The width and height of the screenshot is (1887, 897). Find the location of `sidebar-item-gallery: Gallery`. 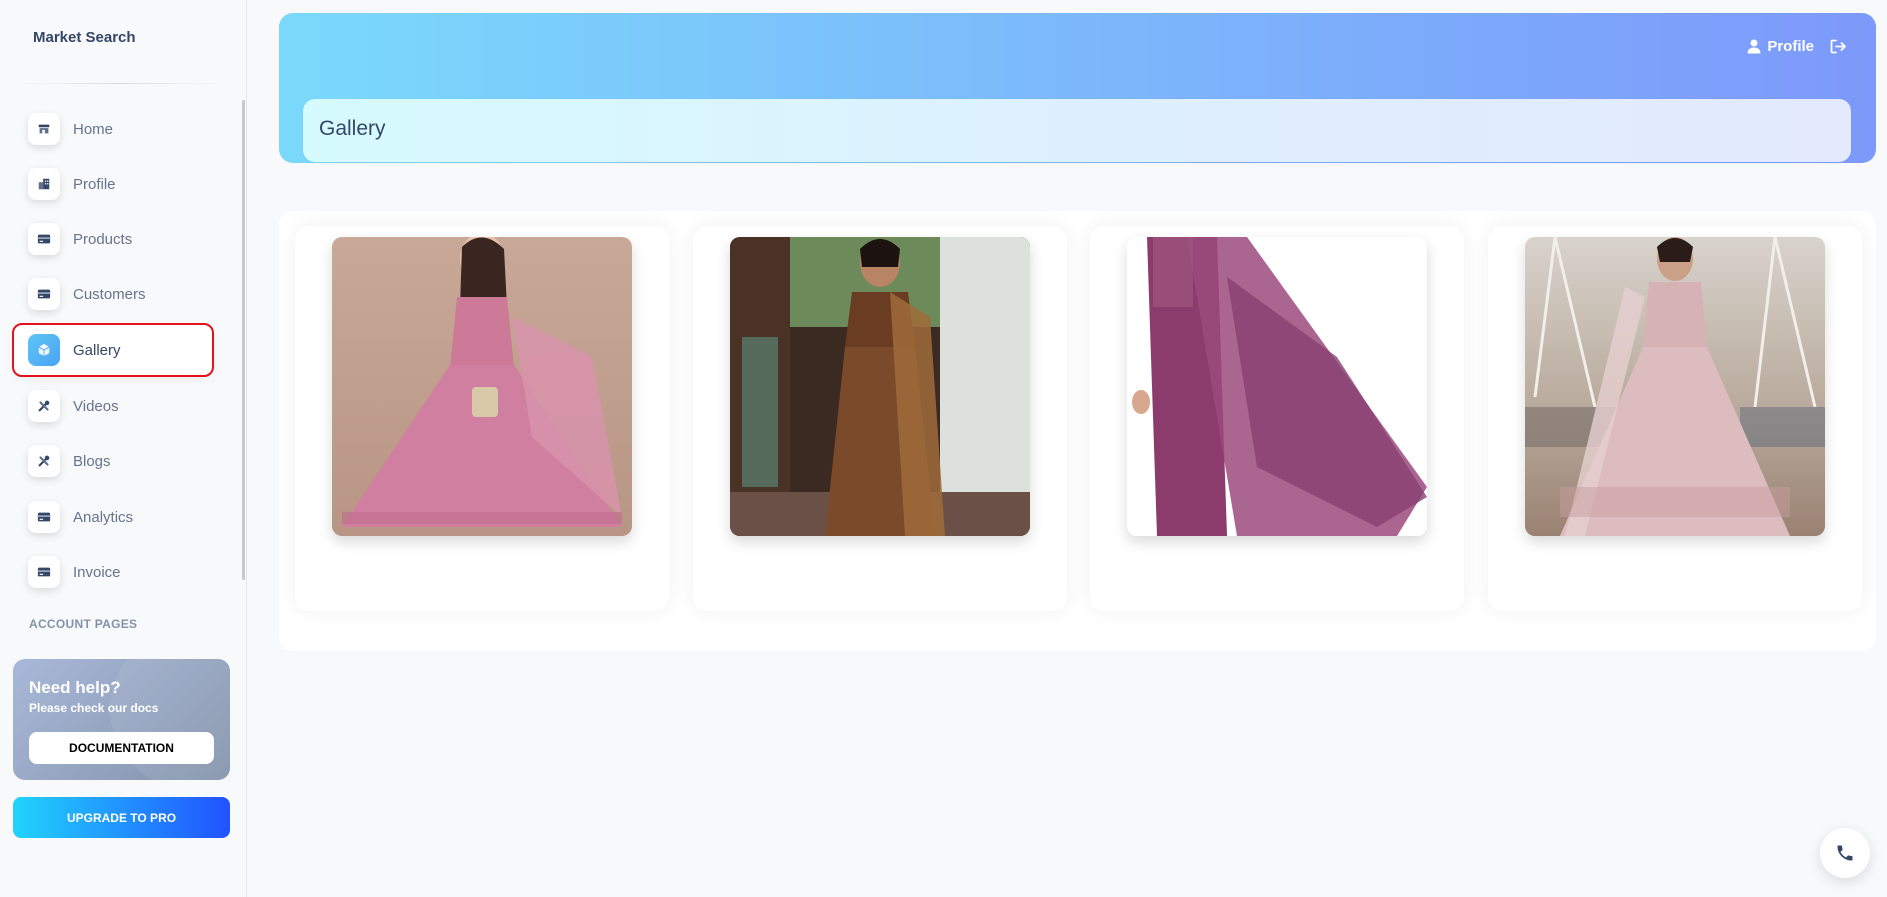

sidebar-item-gallery: Gallery is located at coordinates (113, 350).